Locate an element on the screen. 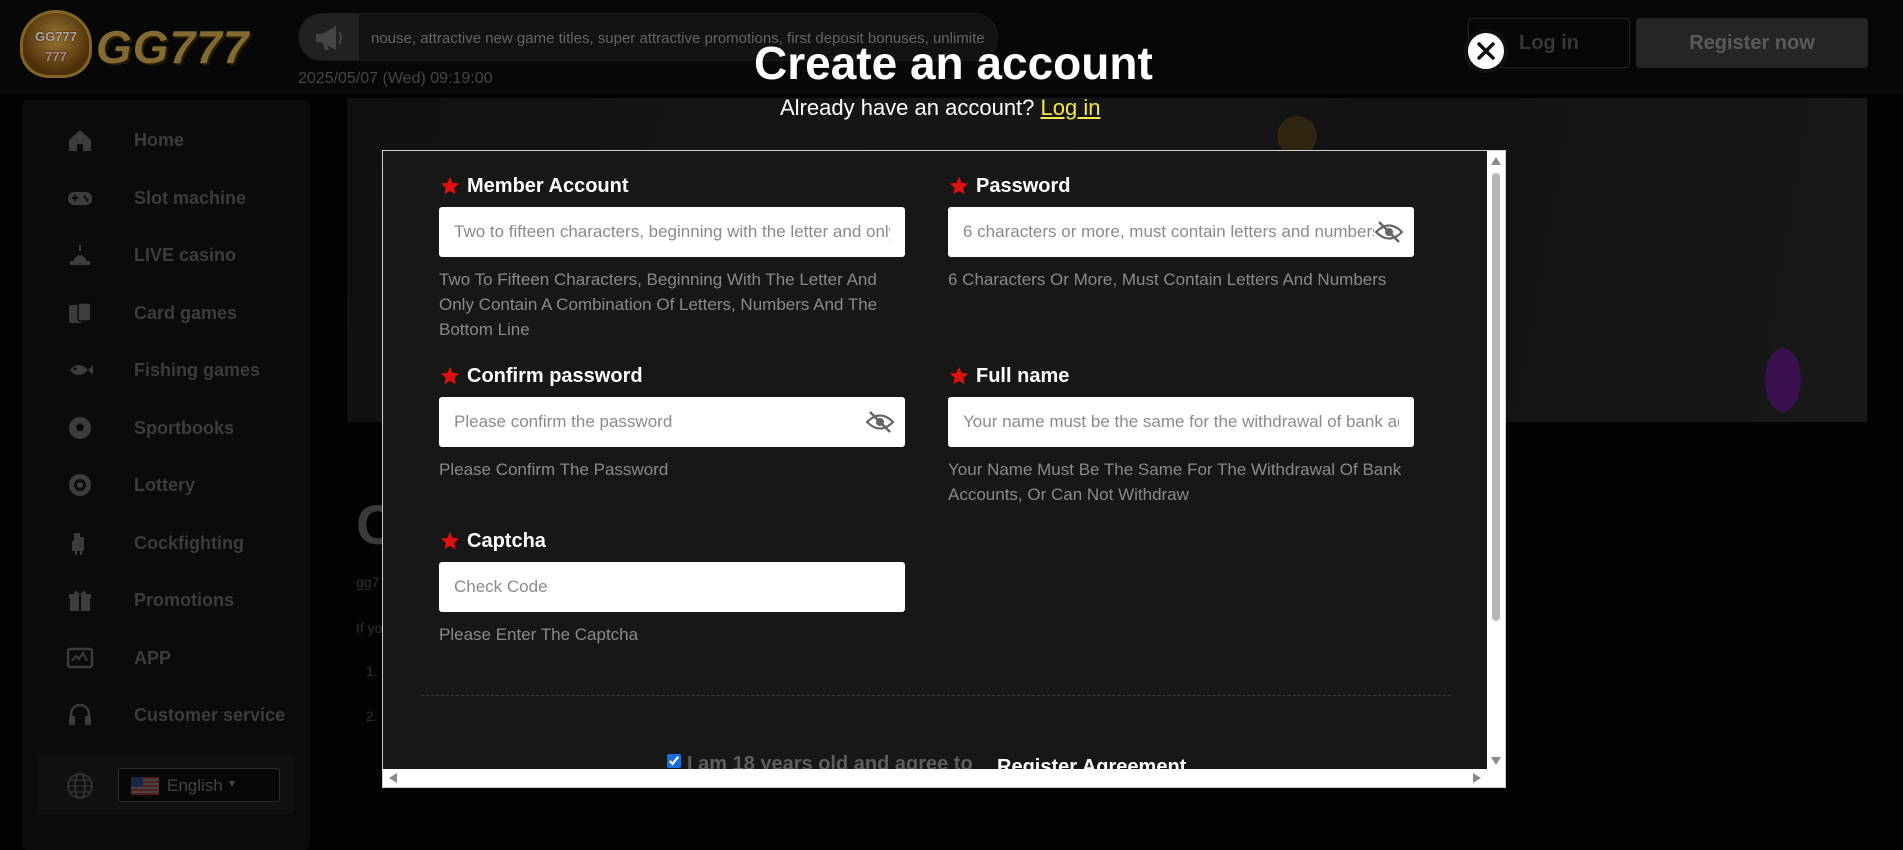 Image resolution: width=1903 pixels, height=850 pixels. confirm-password-input is located at coordinates (672, 422).